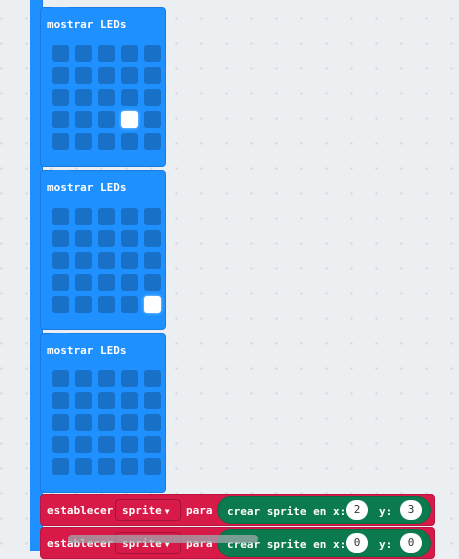  I want to click on y-value-input: 3, so click(411, 510).